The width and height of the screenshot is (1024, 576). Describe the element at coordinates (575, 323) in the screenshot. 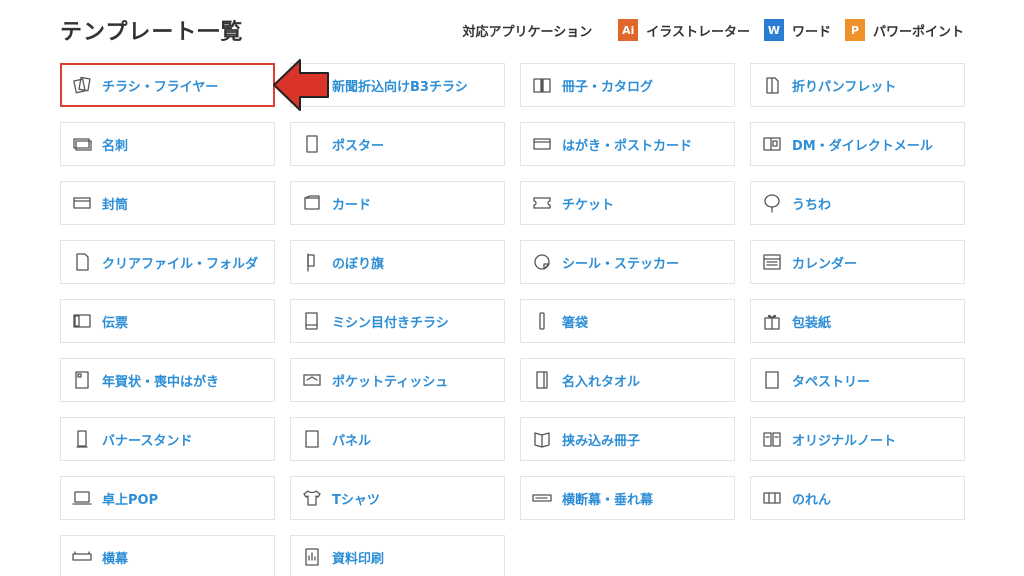

I see `template-tile-label: 箸袋` at that location.